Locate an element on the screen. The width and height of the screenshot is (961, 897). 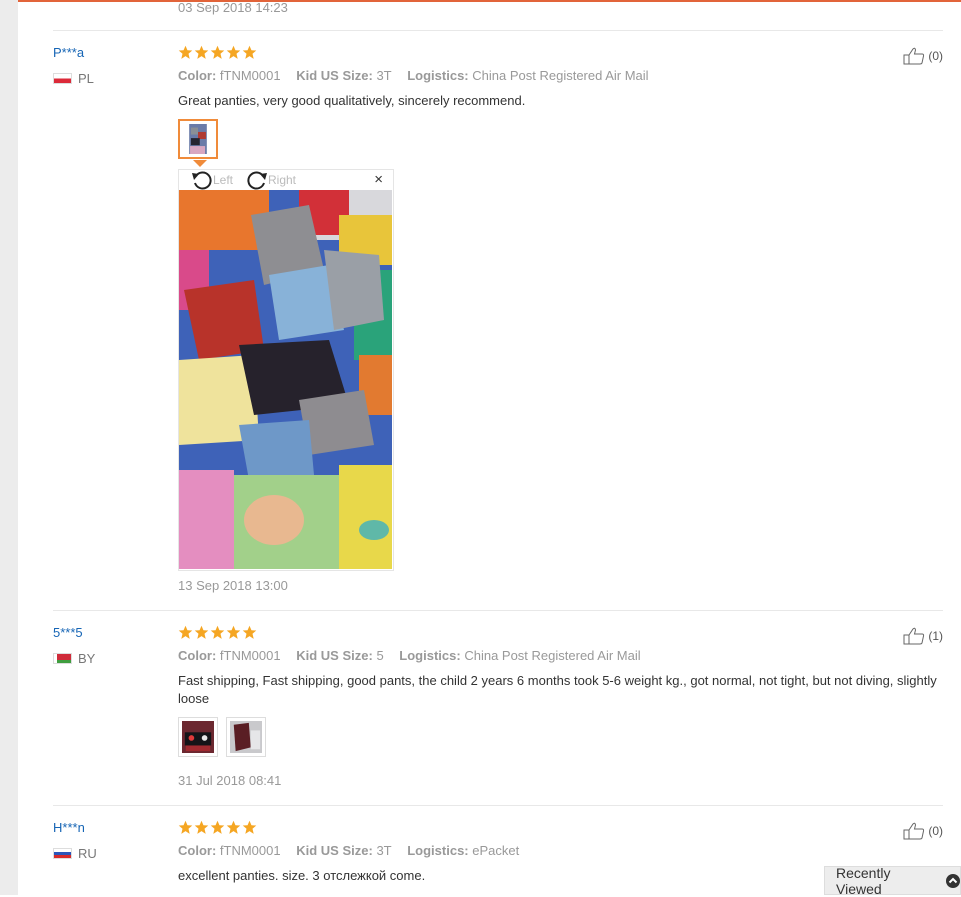
thumbnail-pointer is located at coordinates (200, 163).